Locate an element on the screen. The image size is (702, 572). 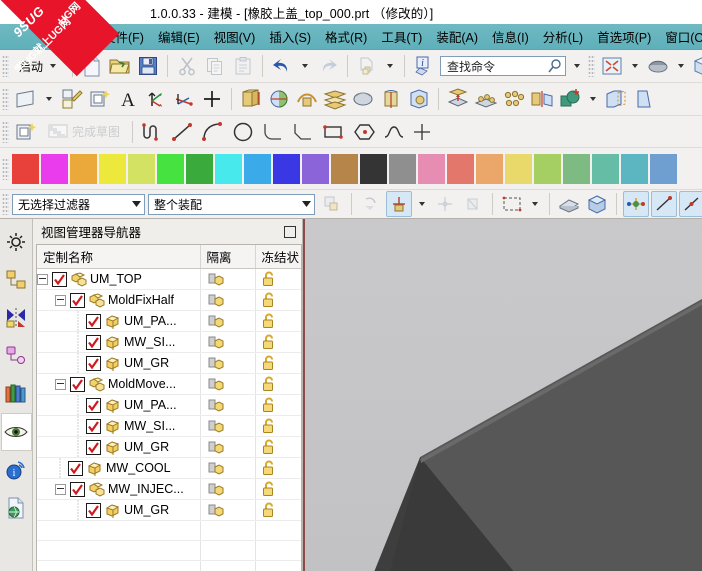
table-row: MW_COOL is located at coordinates (169, 468).